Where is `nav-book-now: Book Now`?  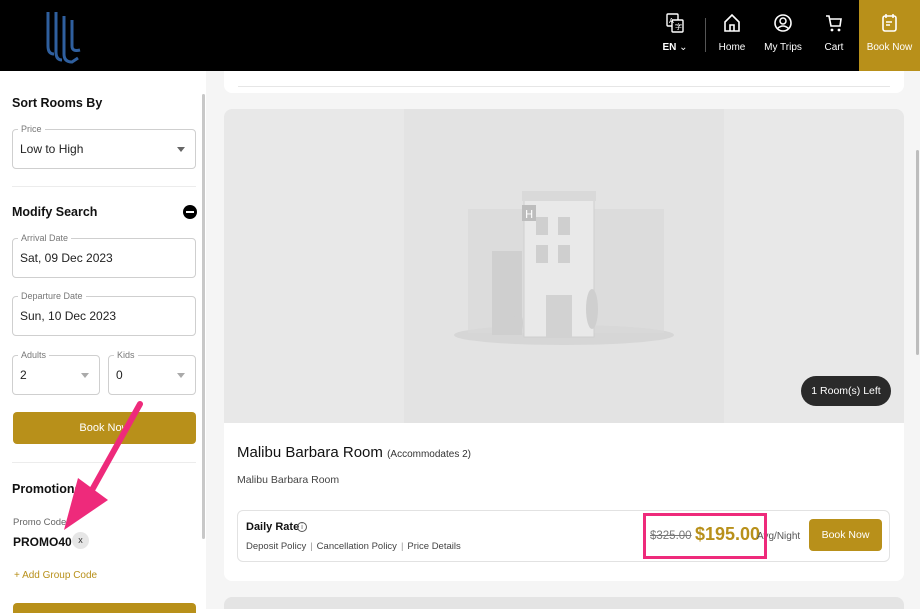 nav-book-now: Book Now is located at coordinates (889, 35).